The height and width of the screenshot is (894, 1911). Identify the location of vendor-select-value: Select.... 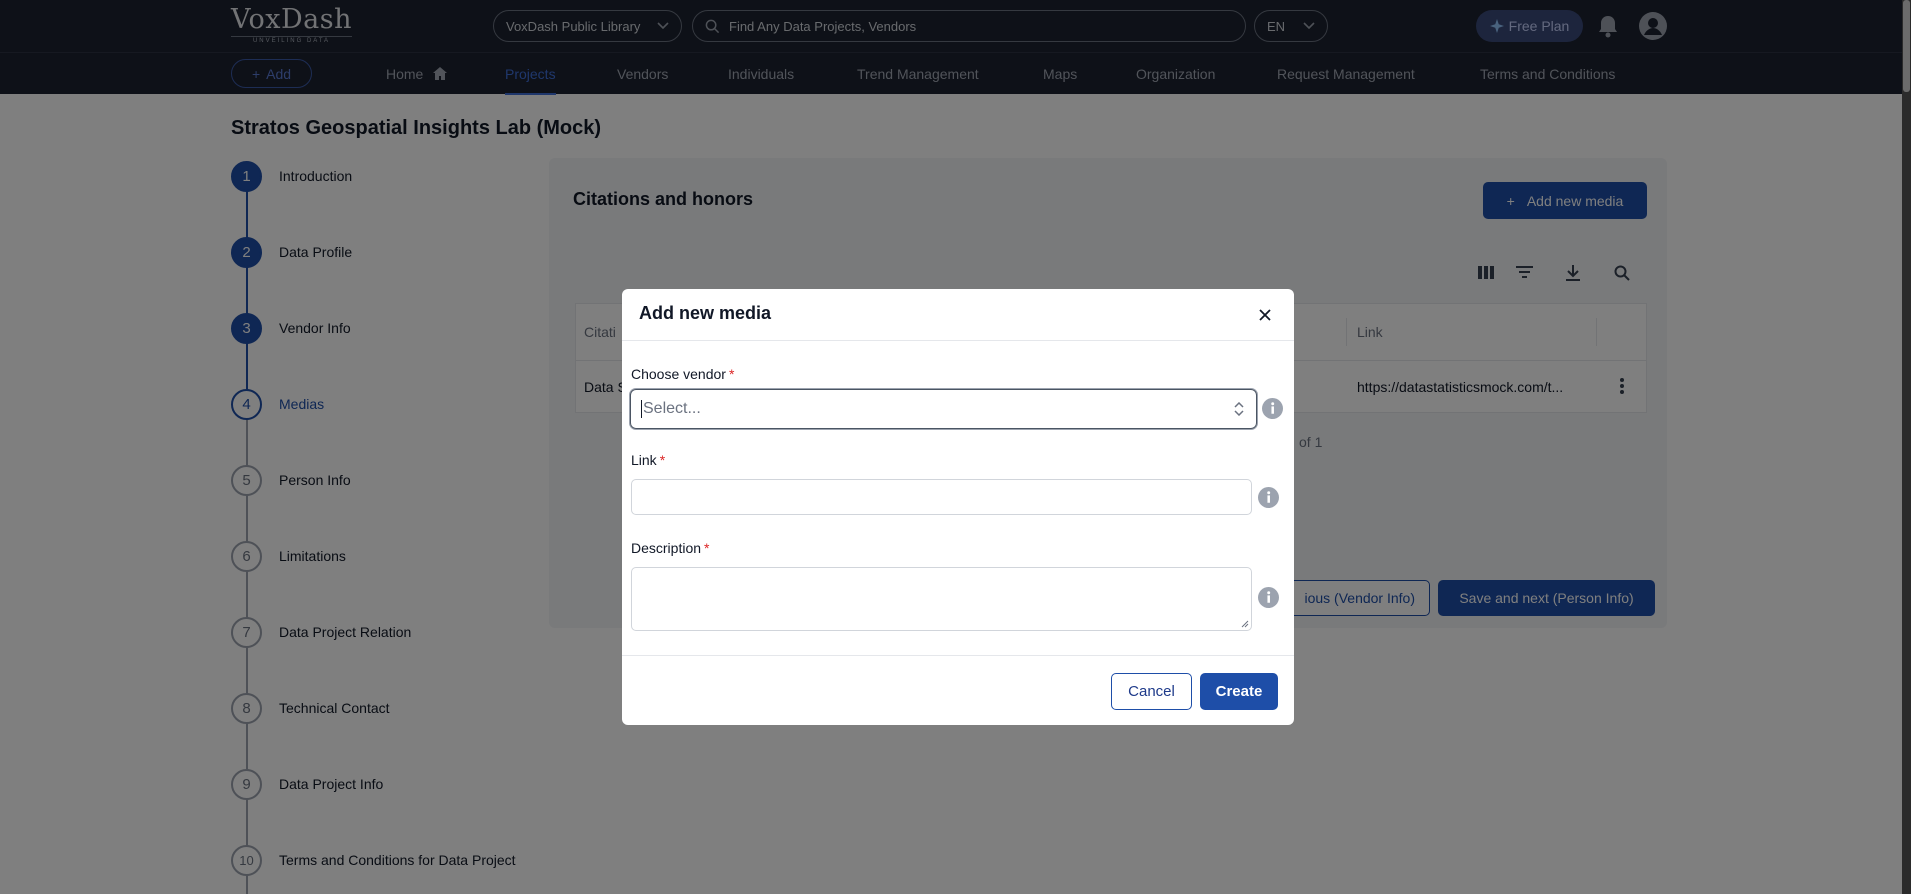
(671, 408).